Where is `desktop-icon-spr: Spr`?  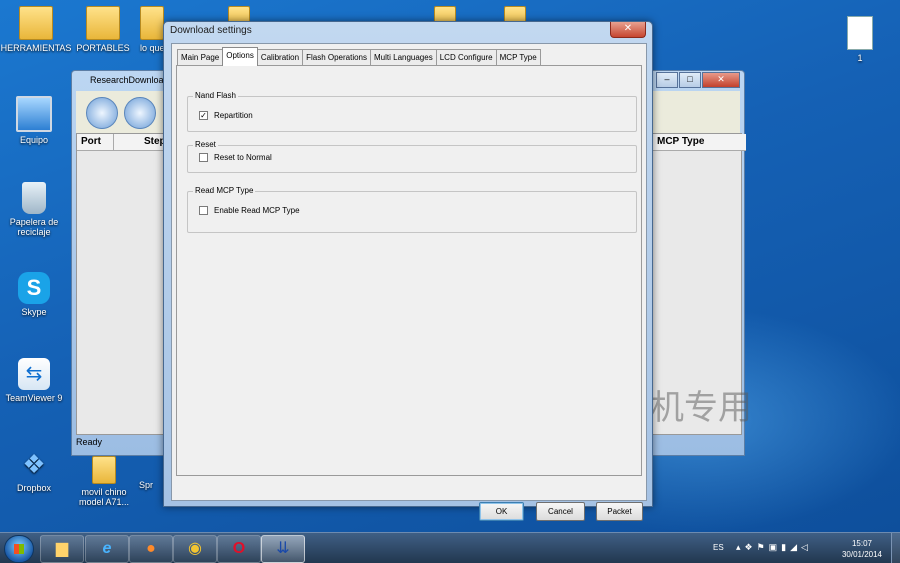
desktop-icon-spr: Spr is located at coordinates (146, 485).